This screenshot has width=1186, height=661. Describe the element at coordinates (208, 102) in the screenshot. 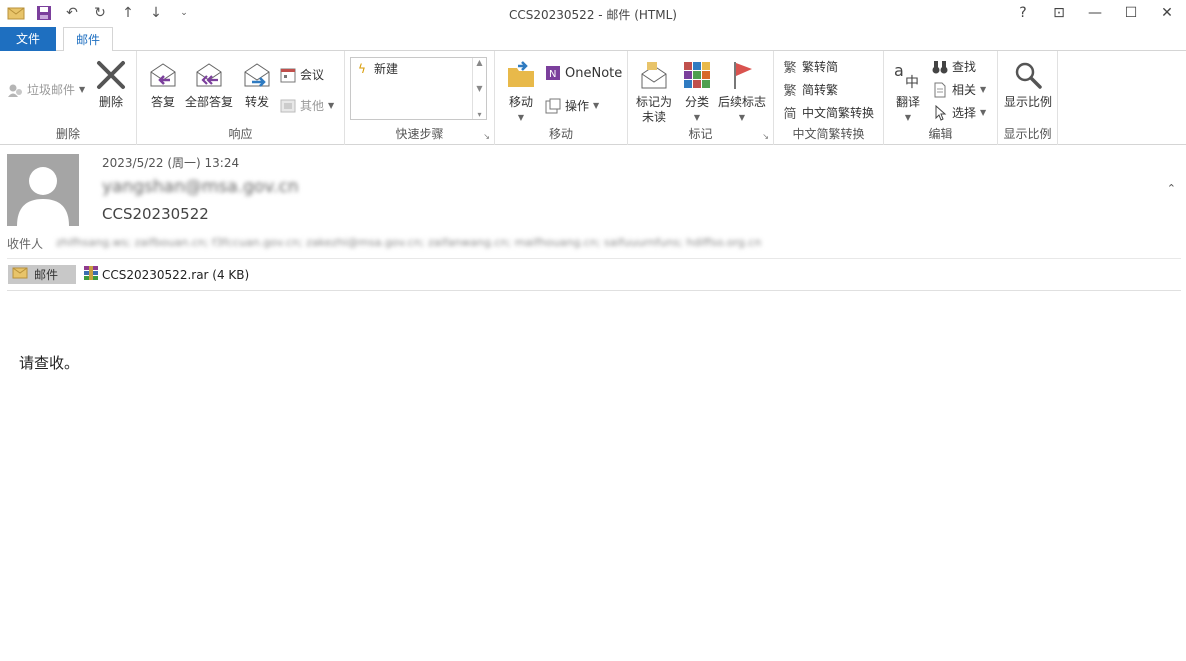

I see `reply-all-label: 全部答复` at that location.